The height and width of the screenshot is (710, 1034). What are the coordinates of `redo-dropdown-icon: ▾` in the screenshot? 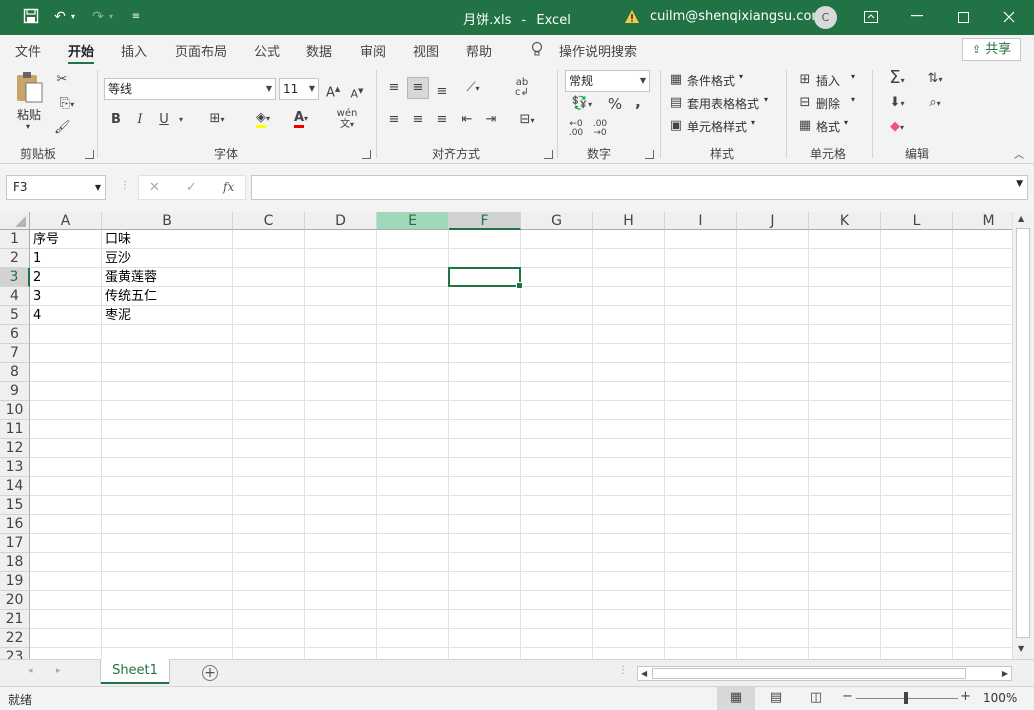 It's located at (111, 17).